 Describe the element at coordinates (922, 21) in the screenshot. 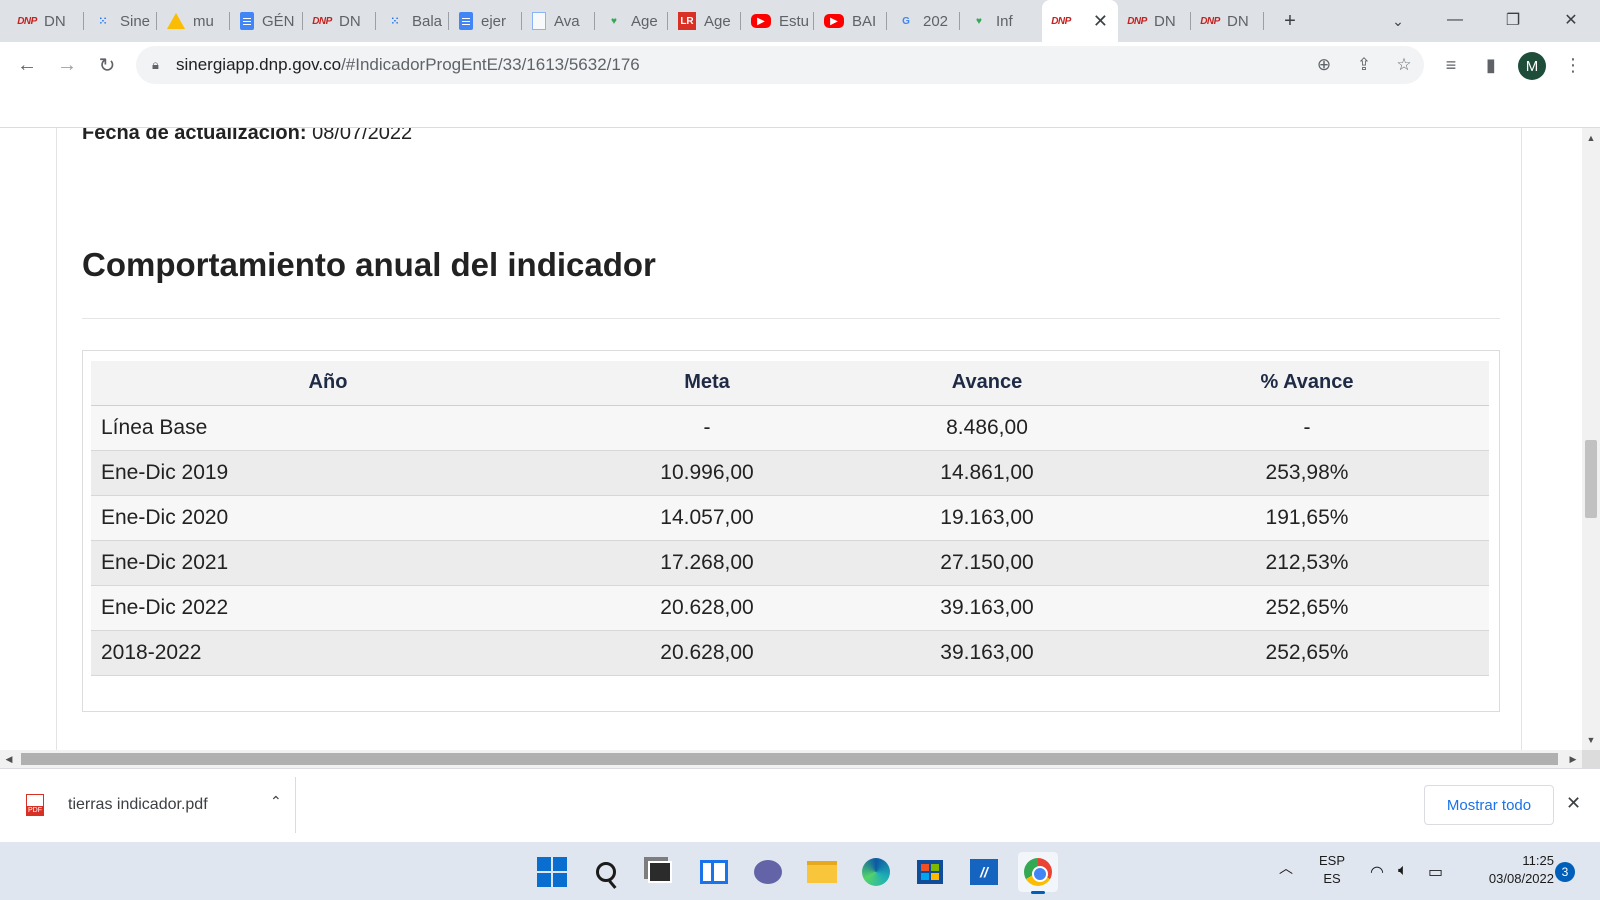

I see `browser-tab: G 202` at that location.